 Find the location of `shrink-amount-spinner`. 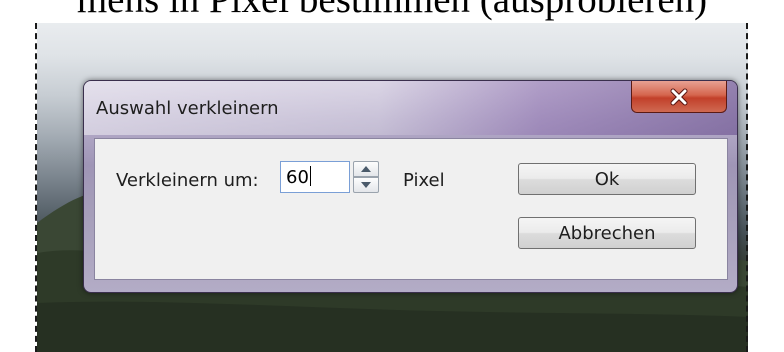

shrink-amount-spinner is located at coordinates (366, 177).